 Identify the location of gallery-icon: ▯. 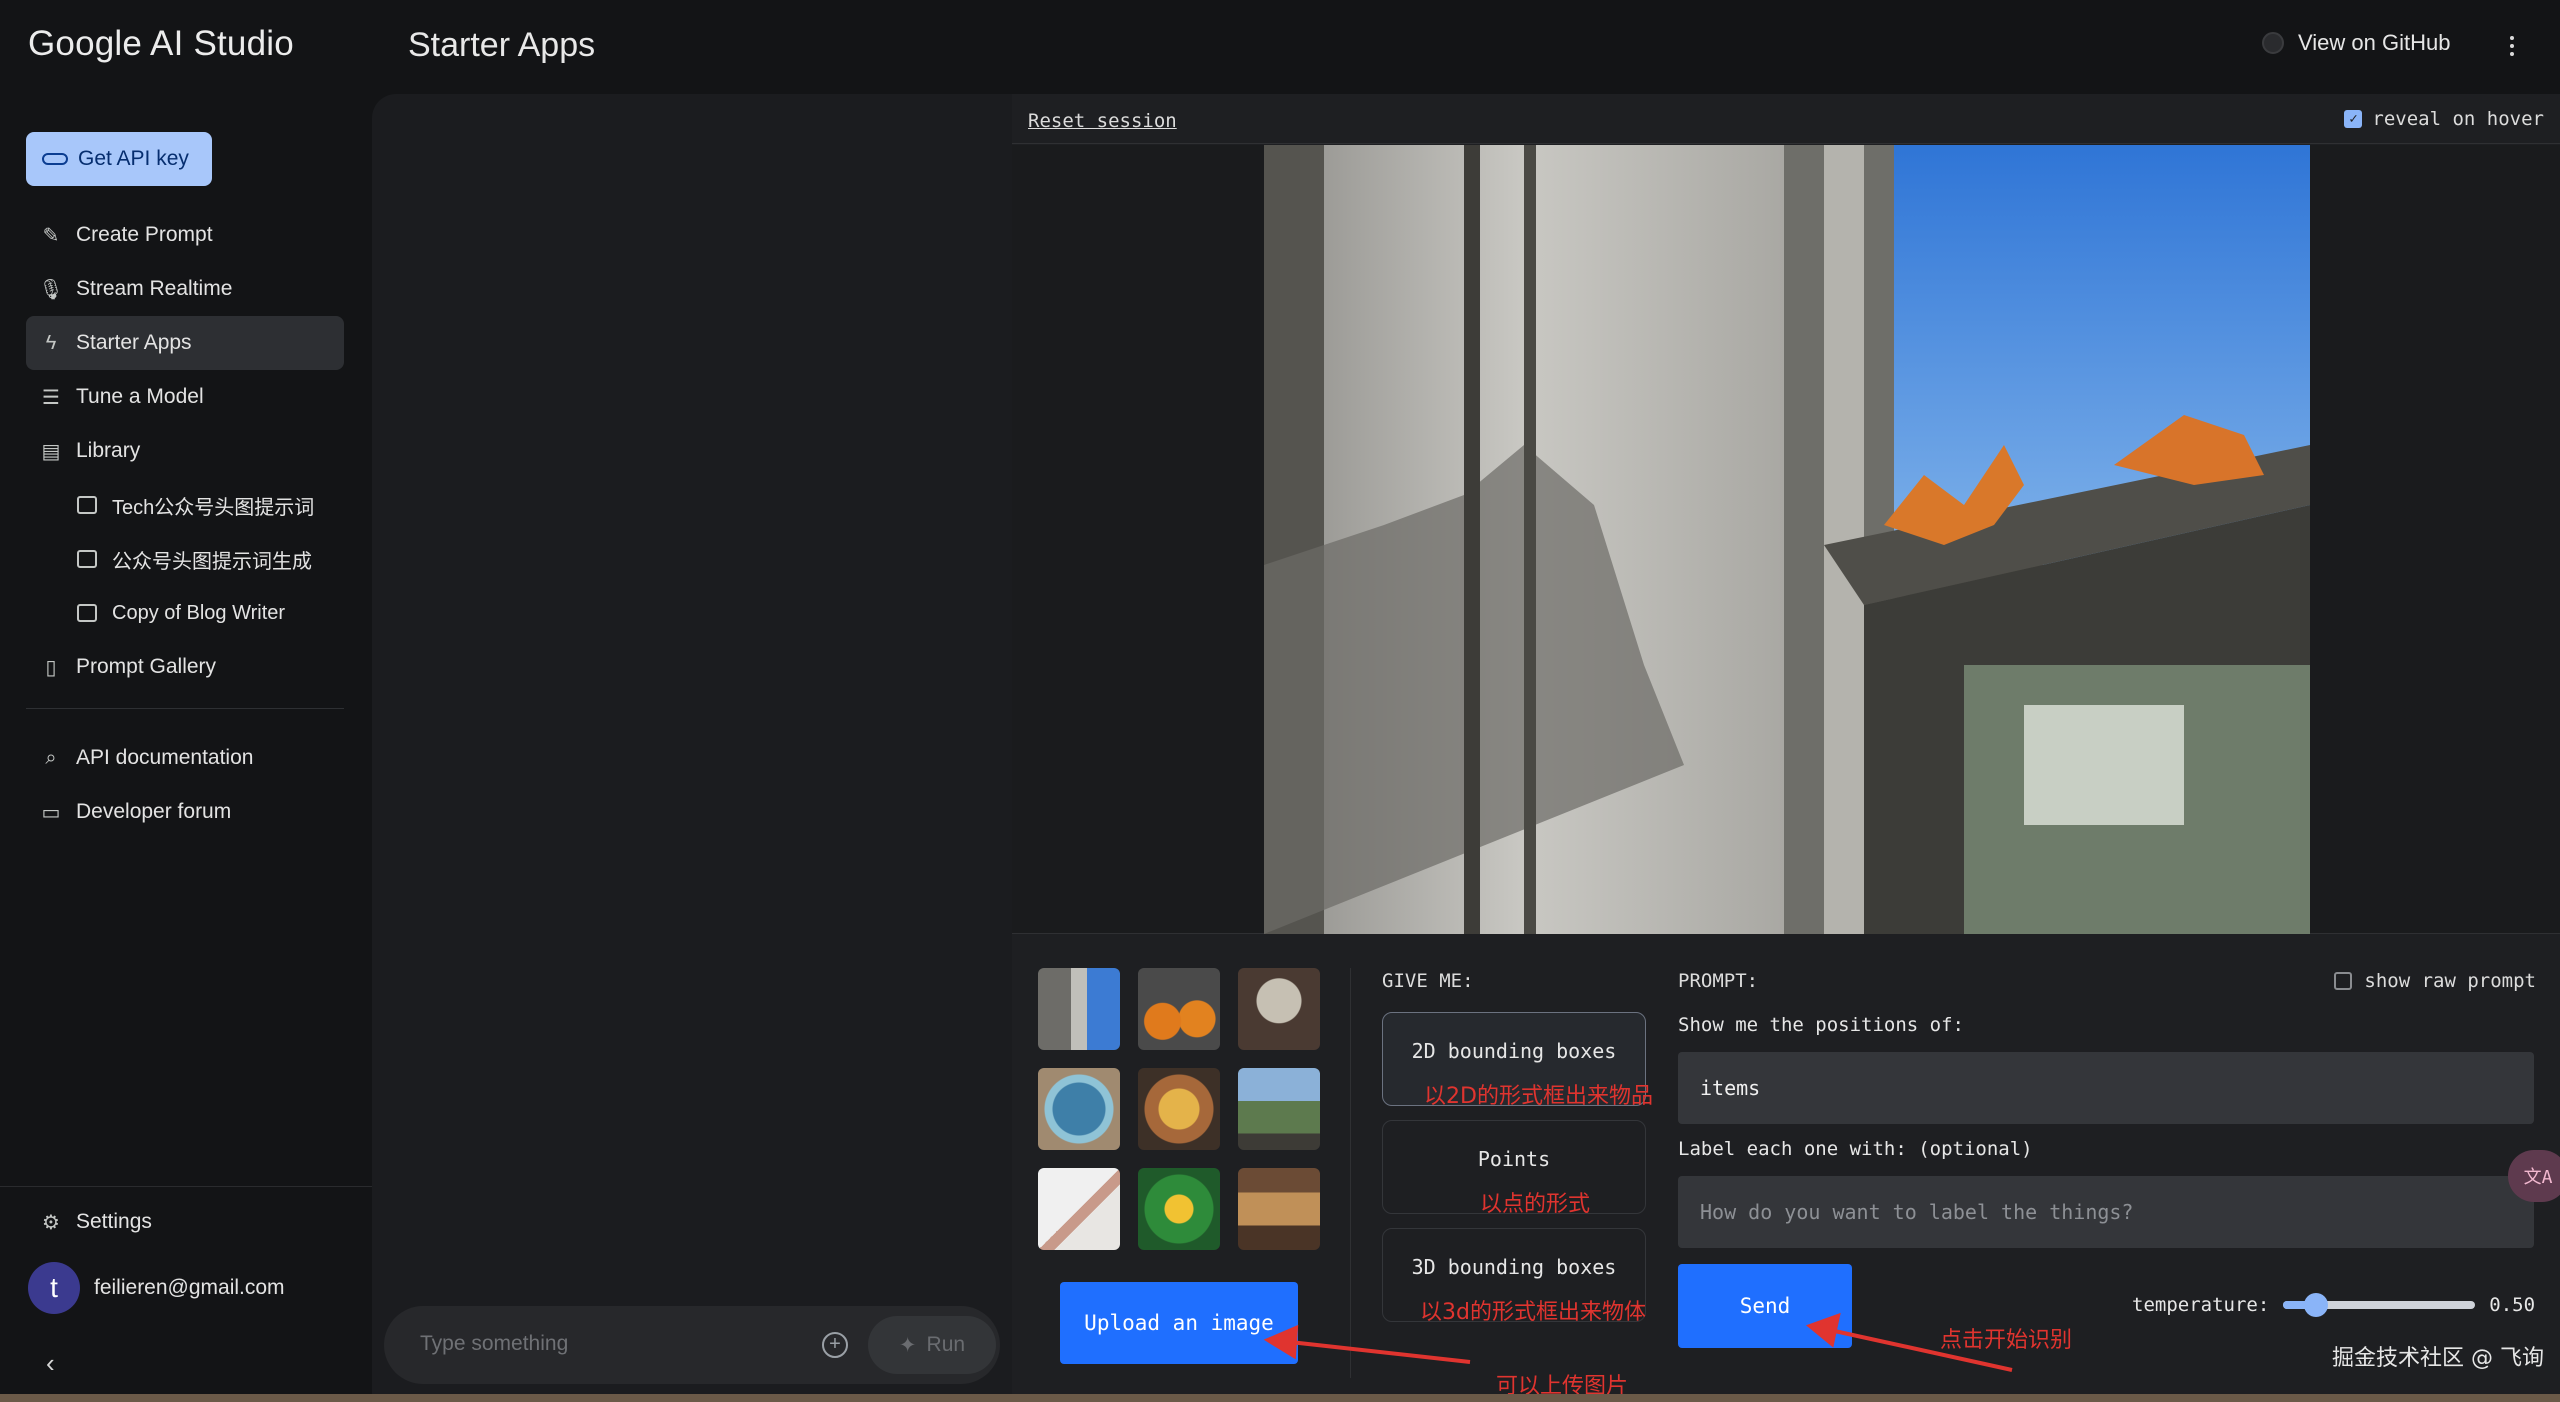
(51, 667).